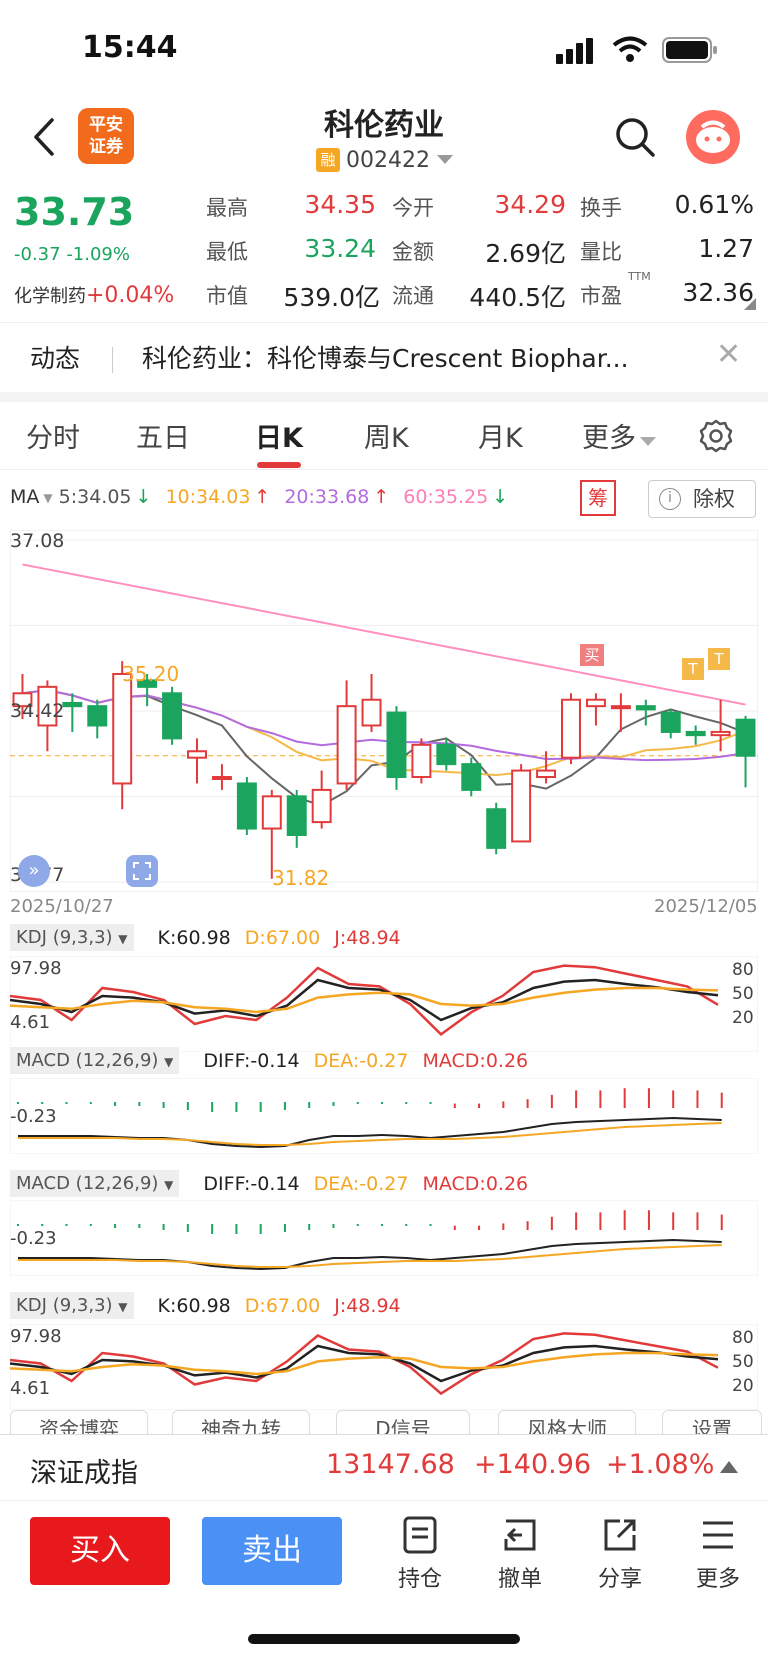 The height and width of the screenshot is (1663, 768). I want to click on chevron-up-icon, so click(729, 1467).